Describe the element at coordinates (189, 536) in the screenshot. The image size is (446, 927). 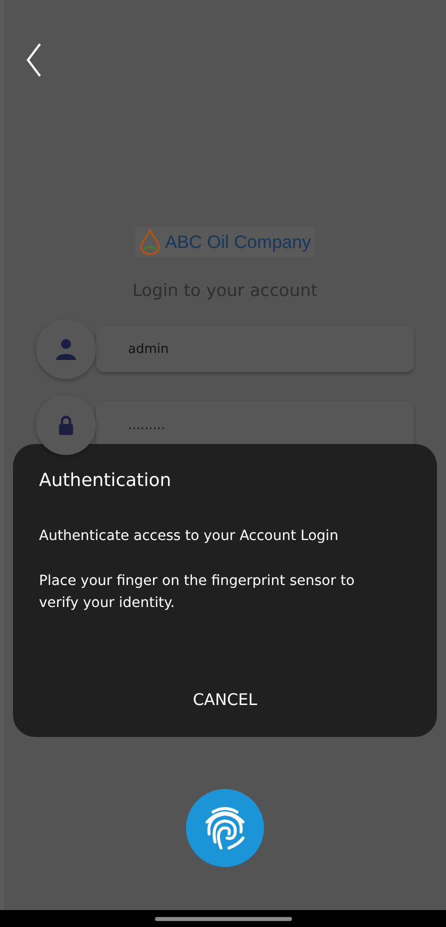
I see `dialog-subtitle: Authenticate access to your Account Login` at that location.